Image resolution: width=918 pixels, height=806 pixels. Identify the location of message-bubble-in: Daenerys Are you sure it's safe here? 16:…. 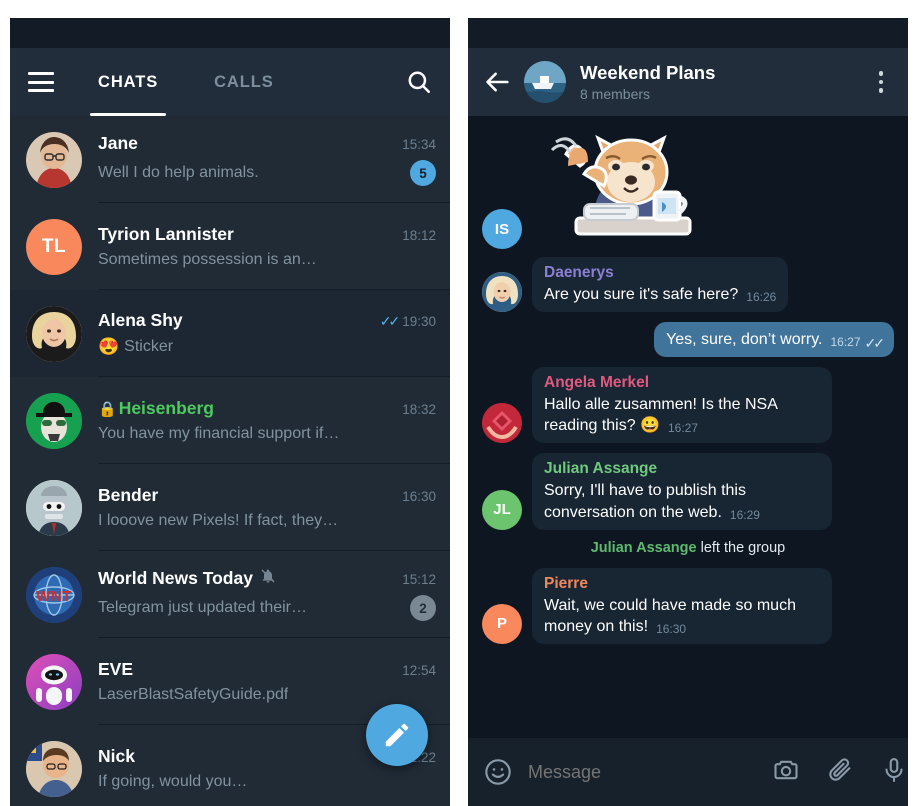
(660, 285).